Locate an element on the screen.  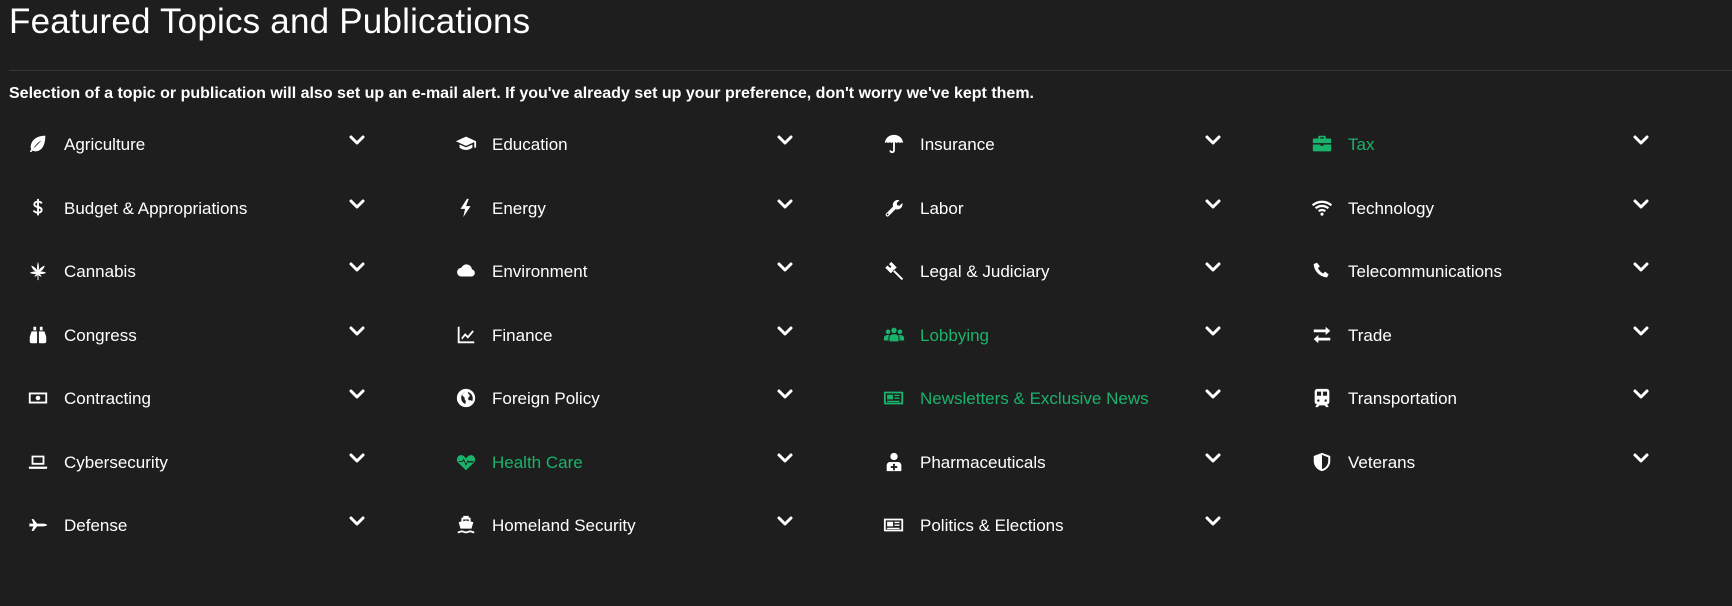
topic-item-cybersecurity: Cybersecurity is located at coordinates (240, 474).